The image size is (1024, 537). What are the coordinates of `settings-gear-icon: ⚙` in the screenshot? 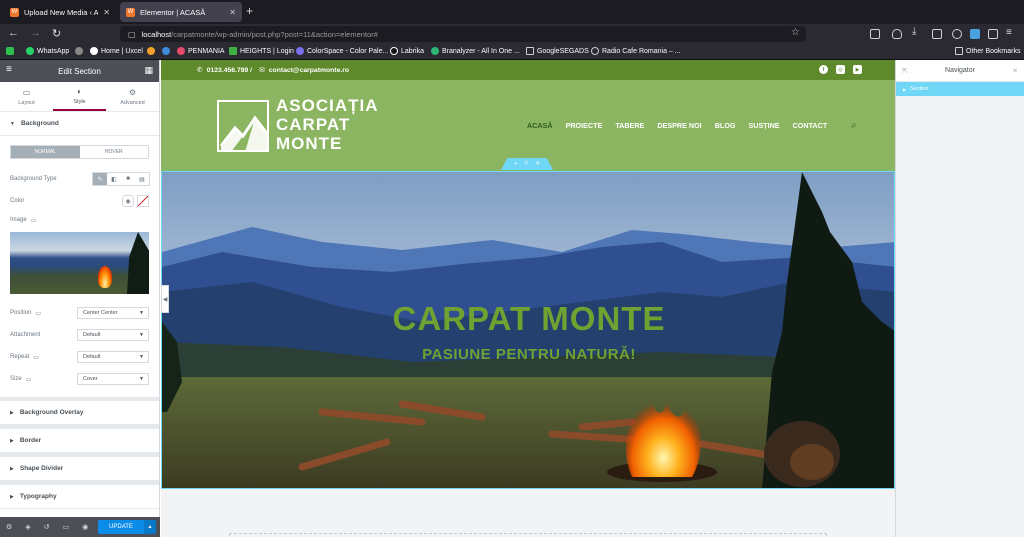 It's located at (9, 527).